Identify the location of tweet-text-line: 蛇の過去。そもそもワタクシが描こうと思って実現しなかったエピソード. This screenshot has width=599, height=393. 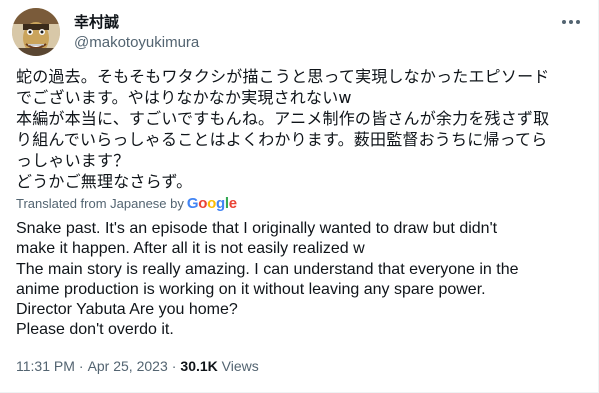
(283, 76).